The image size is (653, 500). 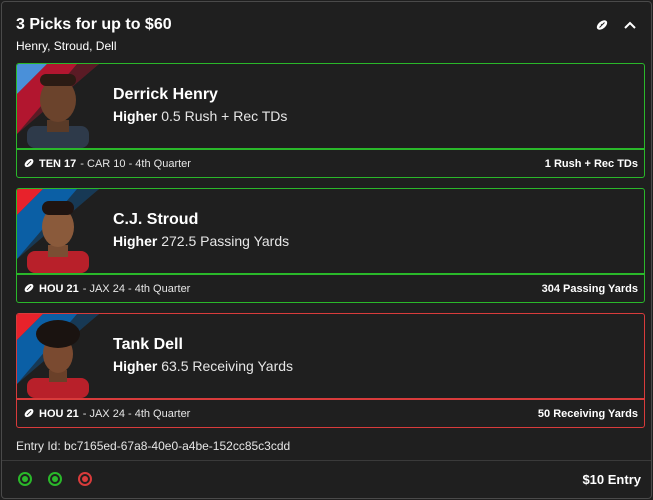 I want to click on footer-divider, so click(x=326, y=460).